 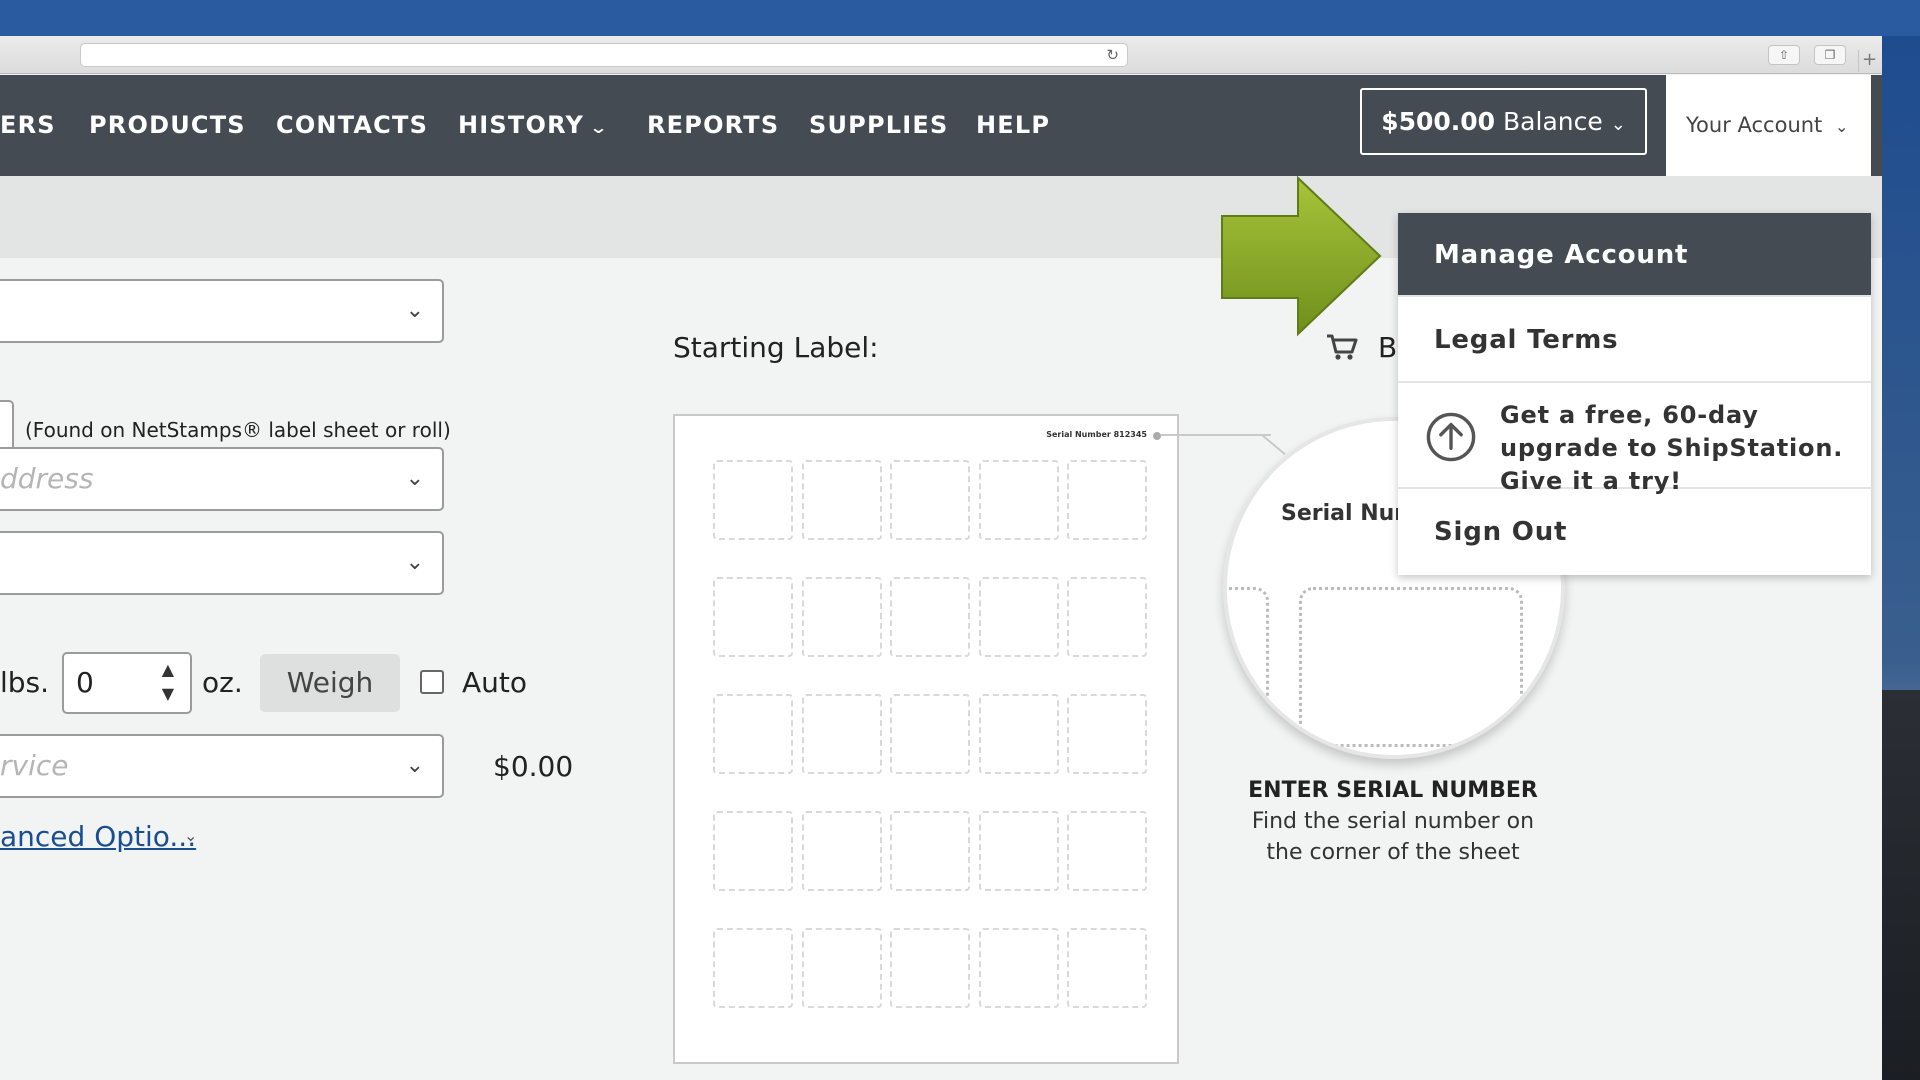 What do you see at coordinates (167, 125) in the screenshot?
I see `nav-item-products: PRODUCTS` at bounding box center [167, 125].